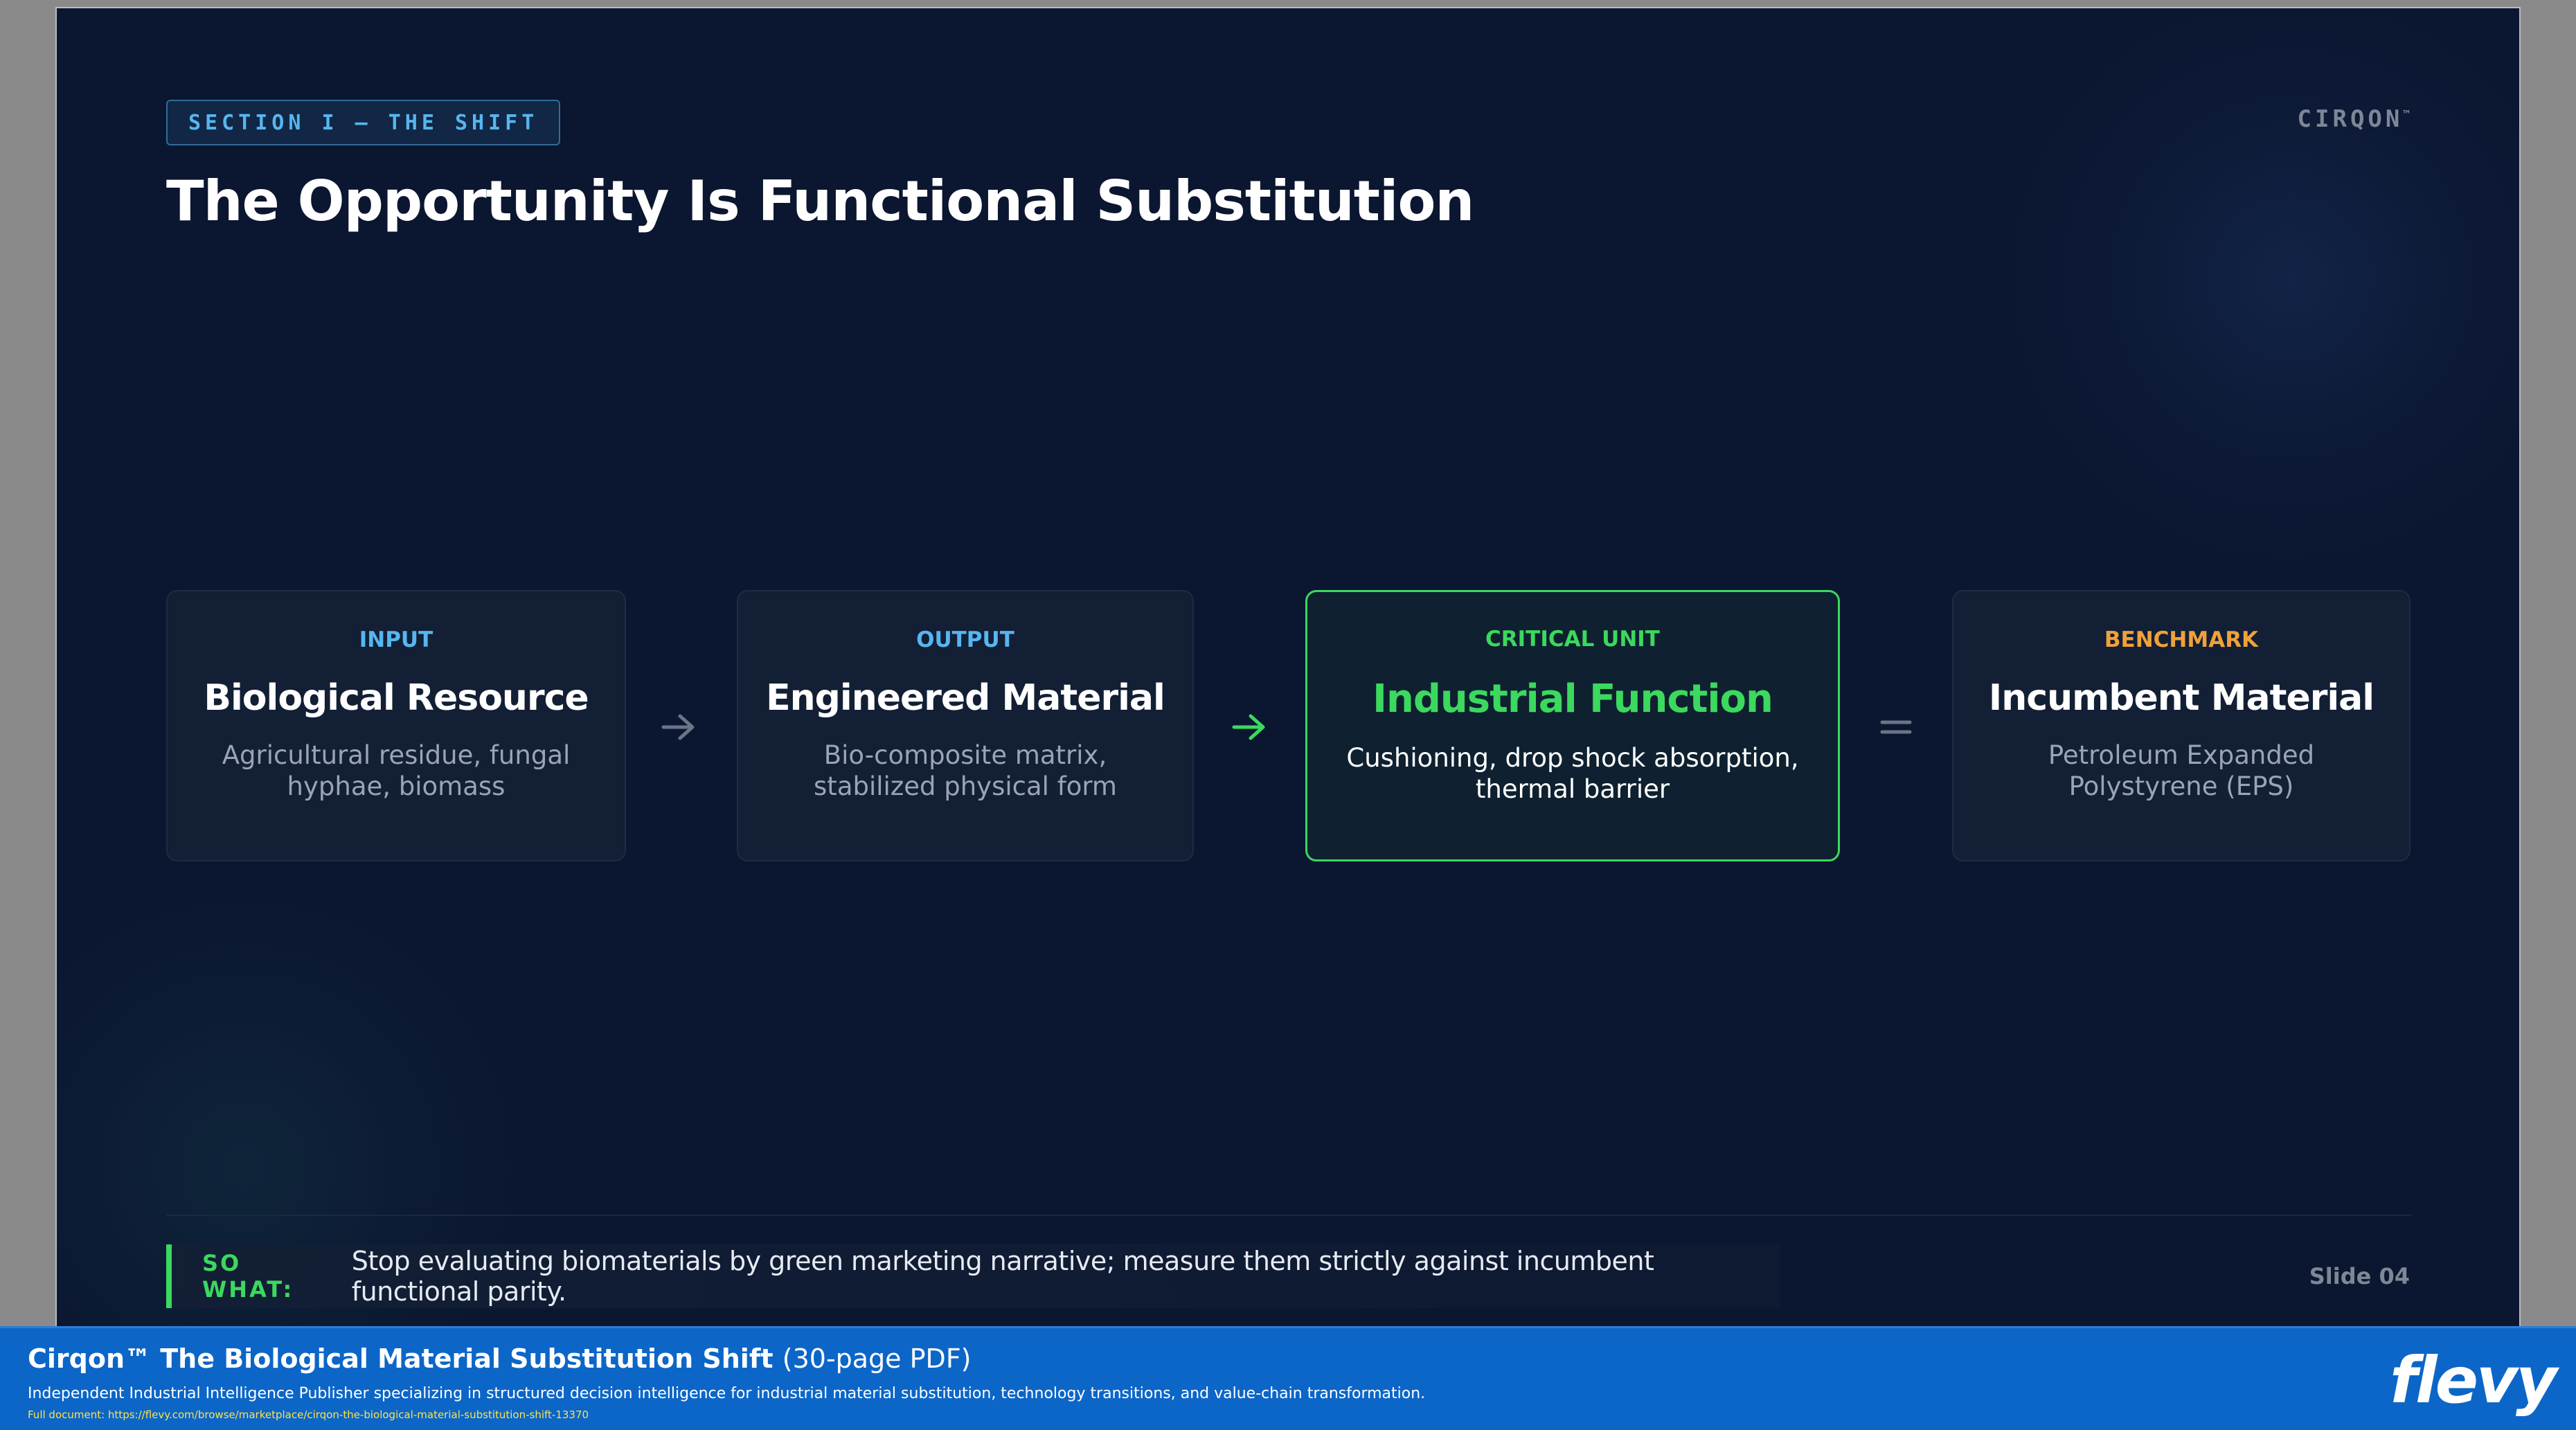  What do you see at coordinates (1573, 789) in the screenshot?
I see `card-desc-line: thermal barrier` at bounding box center [1573, 789].